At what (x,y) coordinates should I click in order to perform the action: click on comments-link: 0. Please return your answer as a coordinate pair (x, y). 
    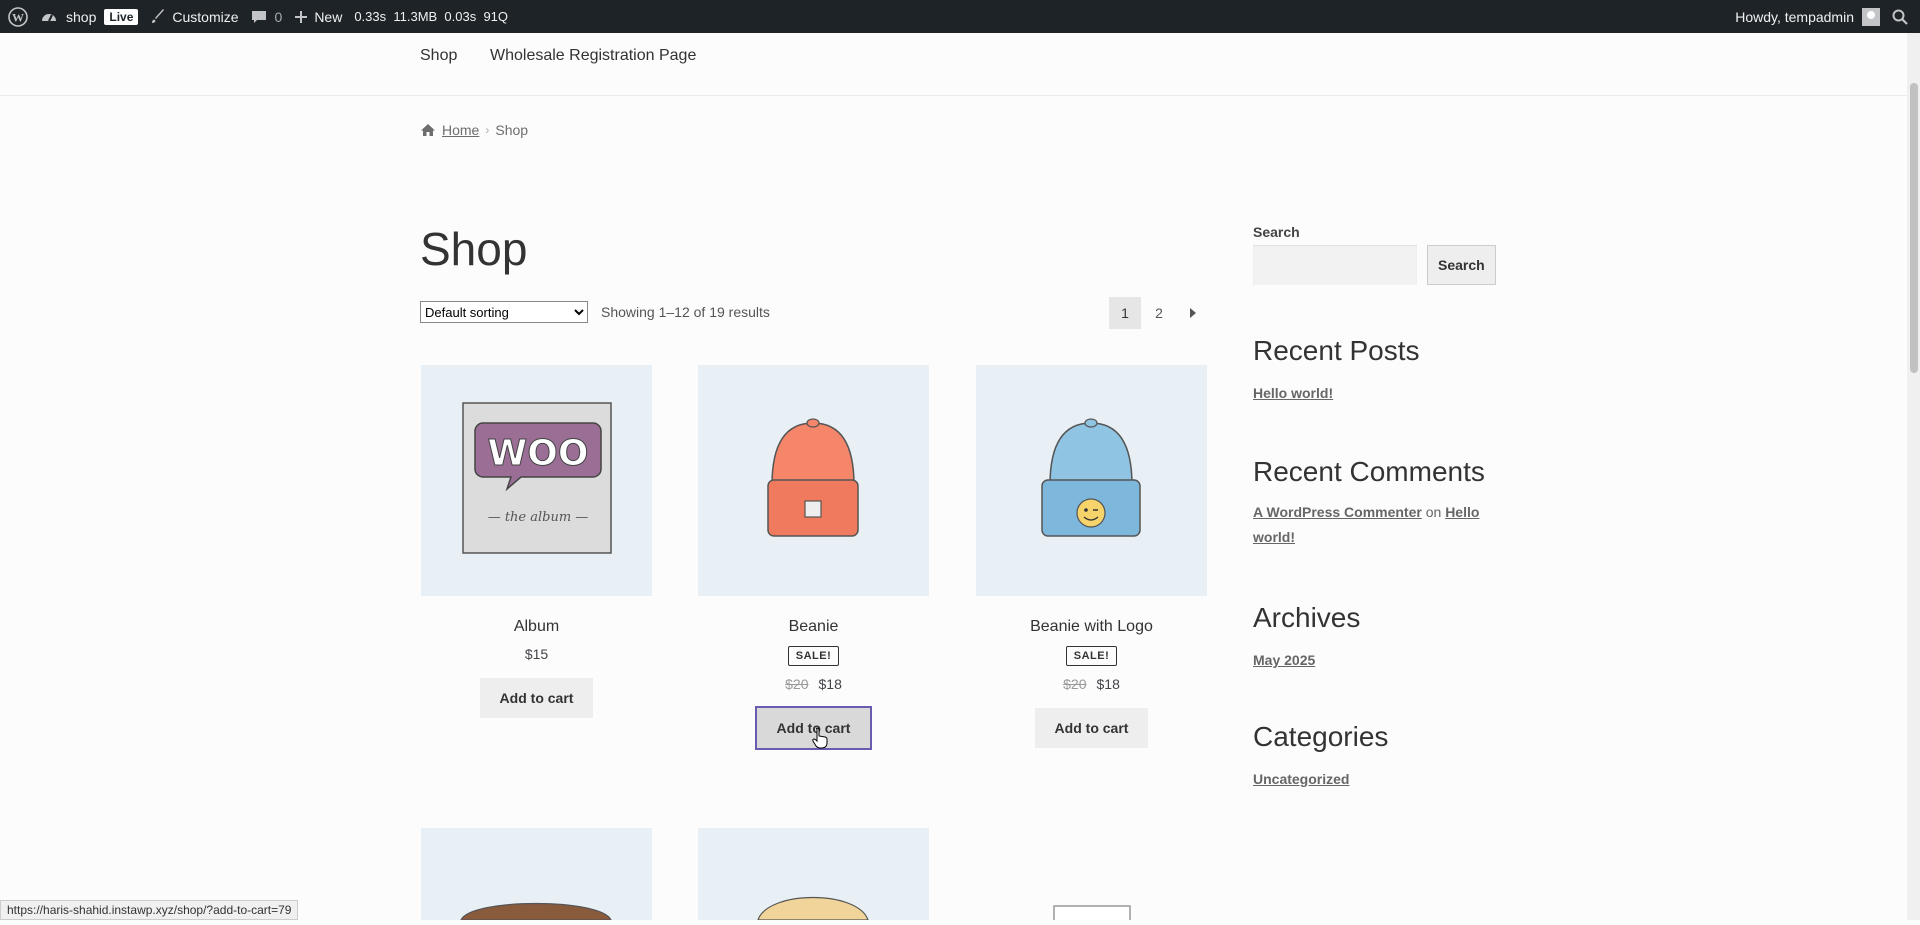
    Looking at the image, I should click on (267, 16).